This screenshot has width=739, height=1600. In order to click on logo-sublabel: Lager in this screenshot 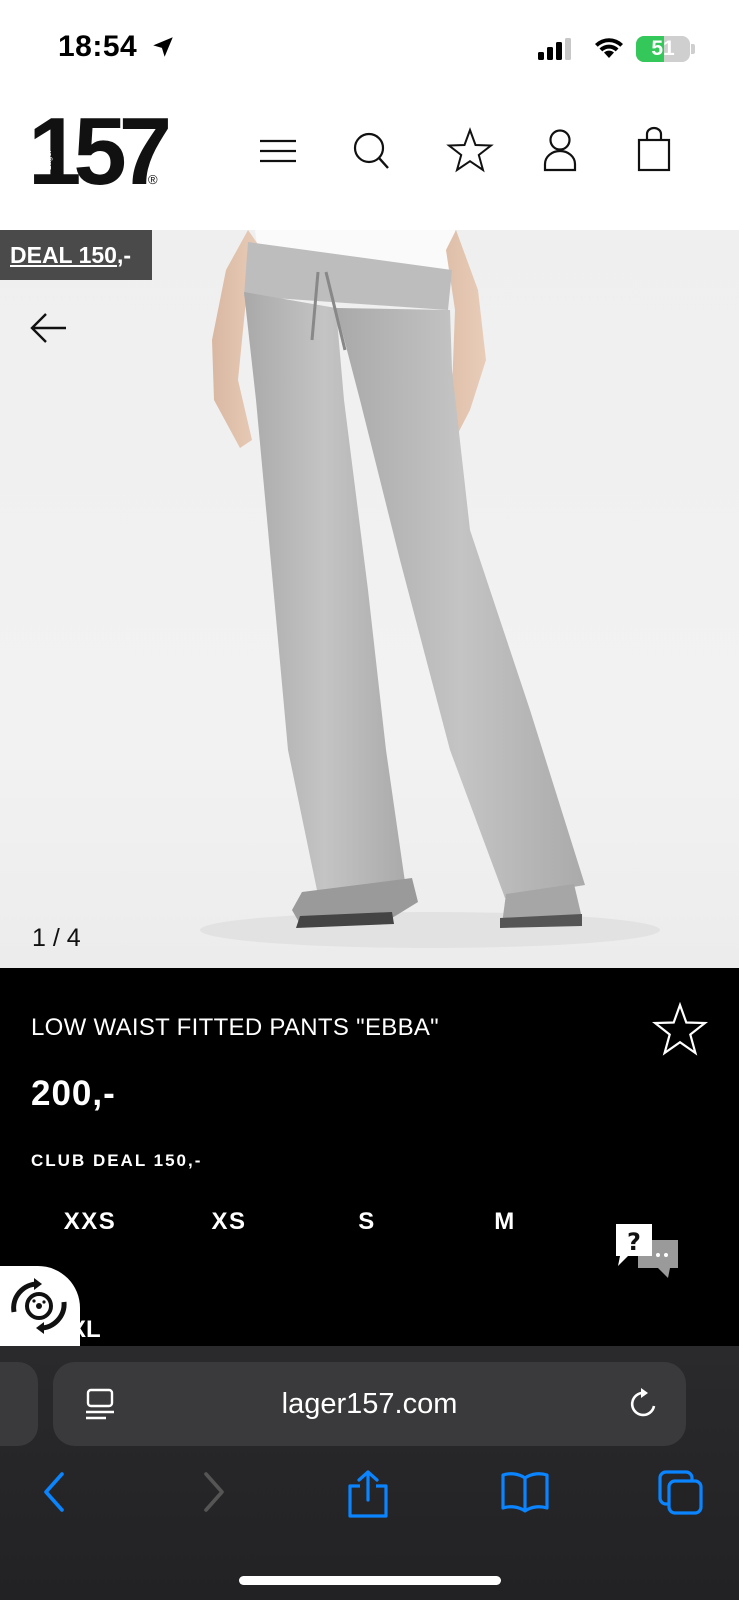, I will do `click(48, 159)`.